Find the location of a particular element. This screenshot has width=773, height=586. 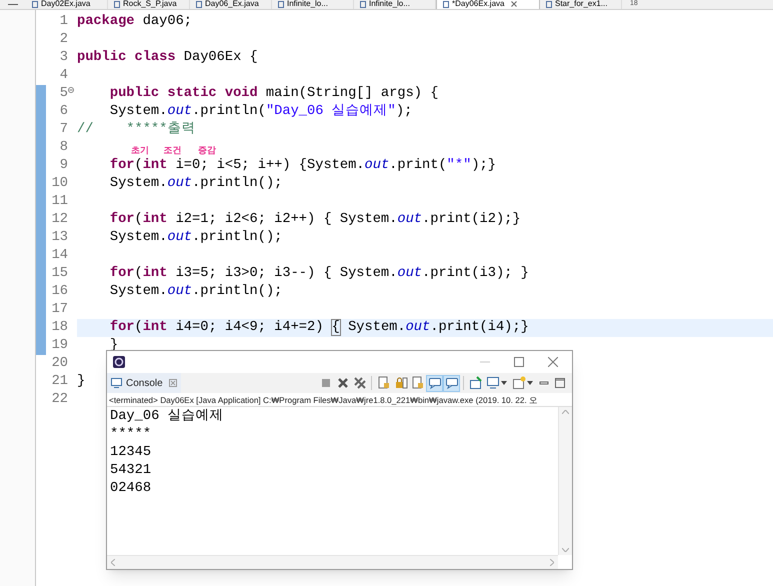

console-output-line: ***** is located at coordinates (131, 435).